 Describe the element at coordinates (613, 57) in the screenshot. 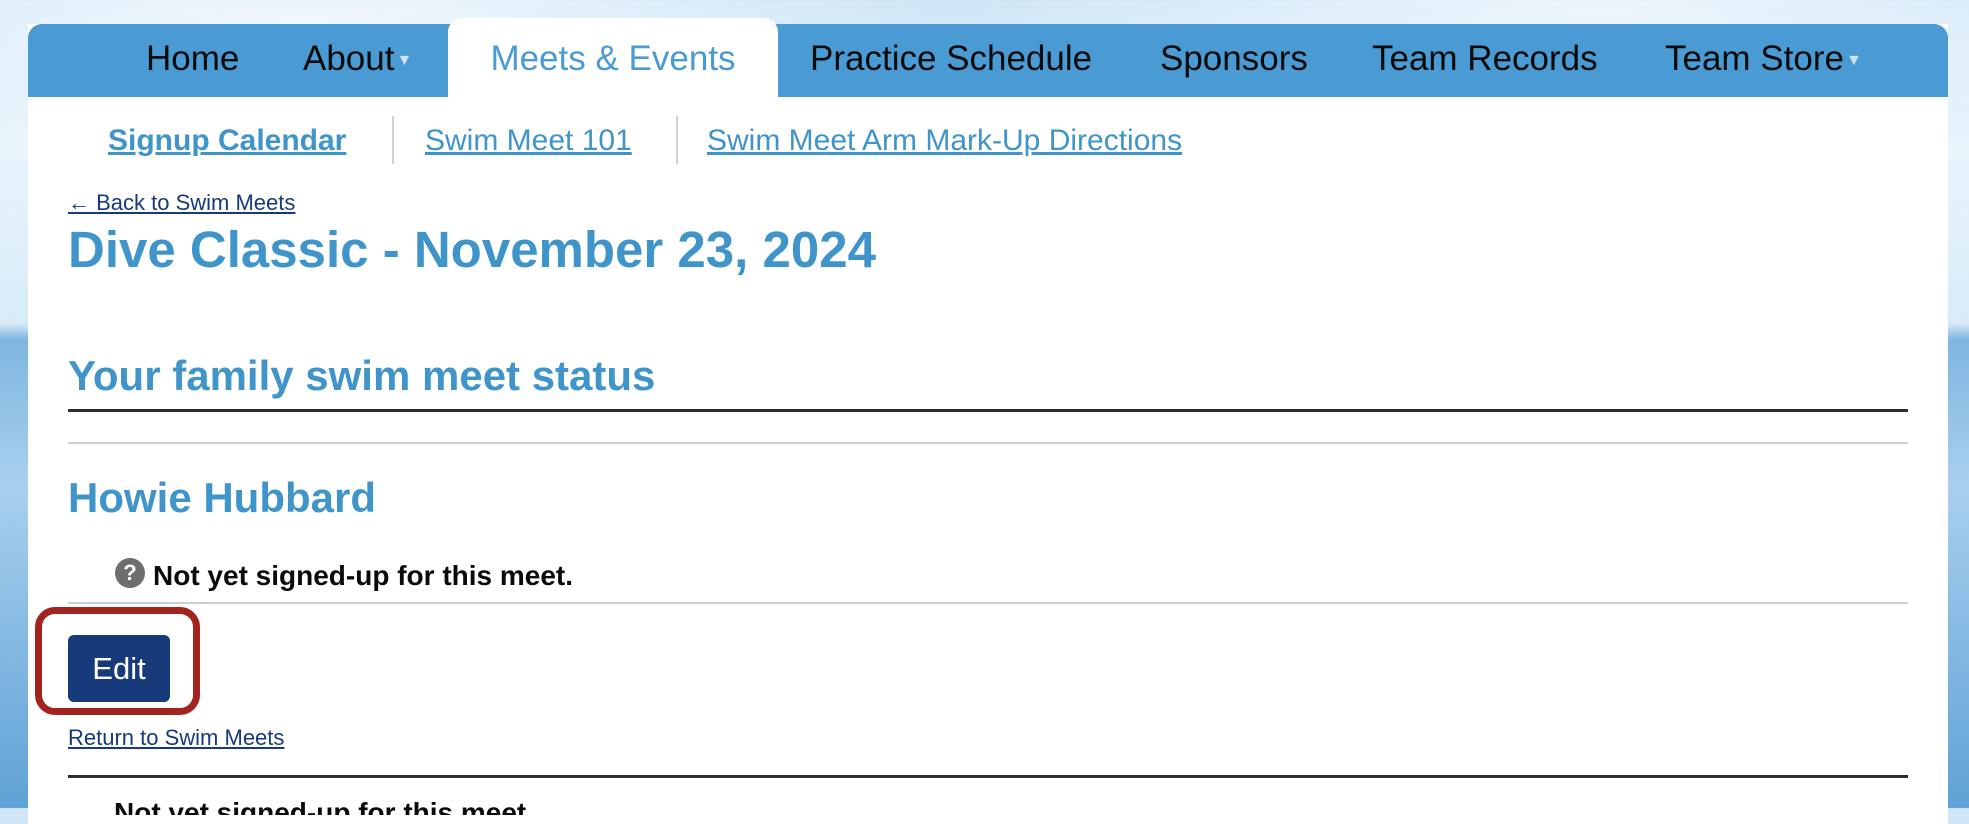

I see `nav-item-meets-events: Meets & Events` at that location.